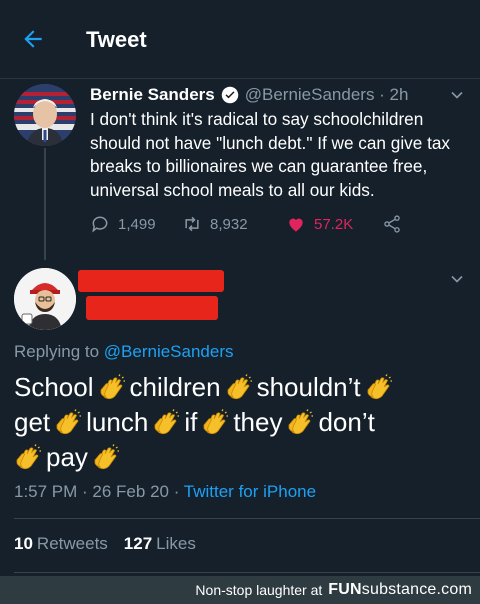 This screenshot has width=480, height=604. Describe the element at coordinates (346, 422) in the screenshot. I see `tweet-word: don’t` at that location.